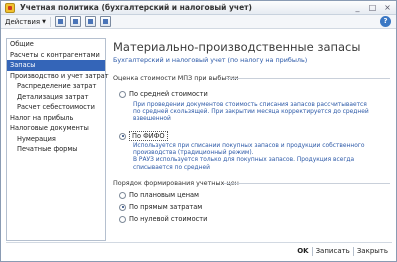 Image resolution: width=397 pixels, height=262 pixels. I want to click on maximize-icon: □, so click(372, 7).